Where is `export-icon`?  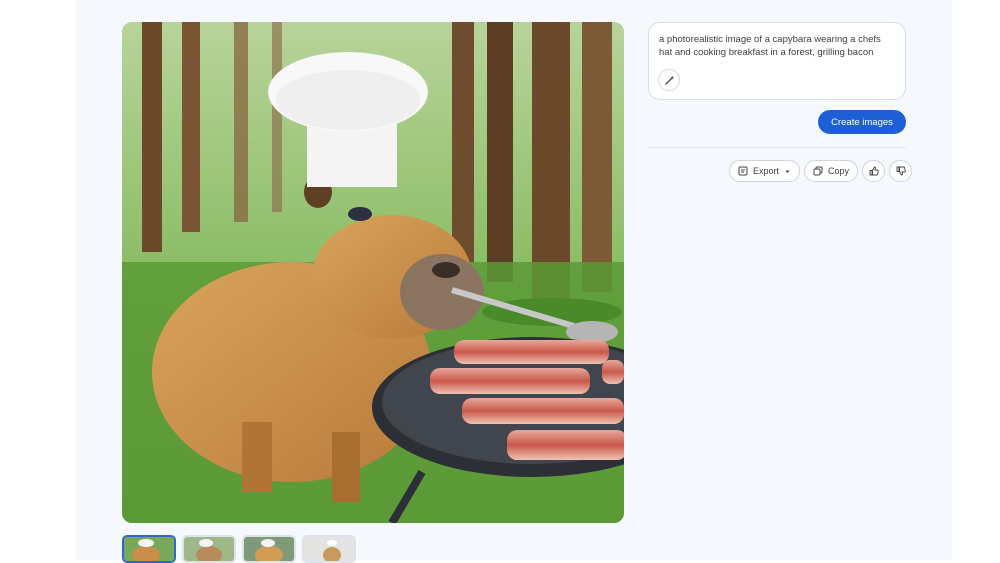 export-icon is located at coordinates (743, 171).